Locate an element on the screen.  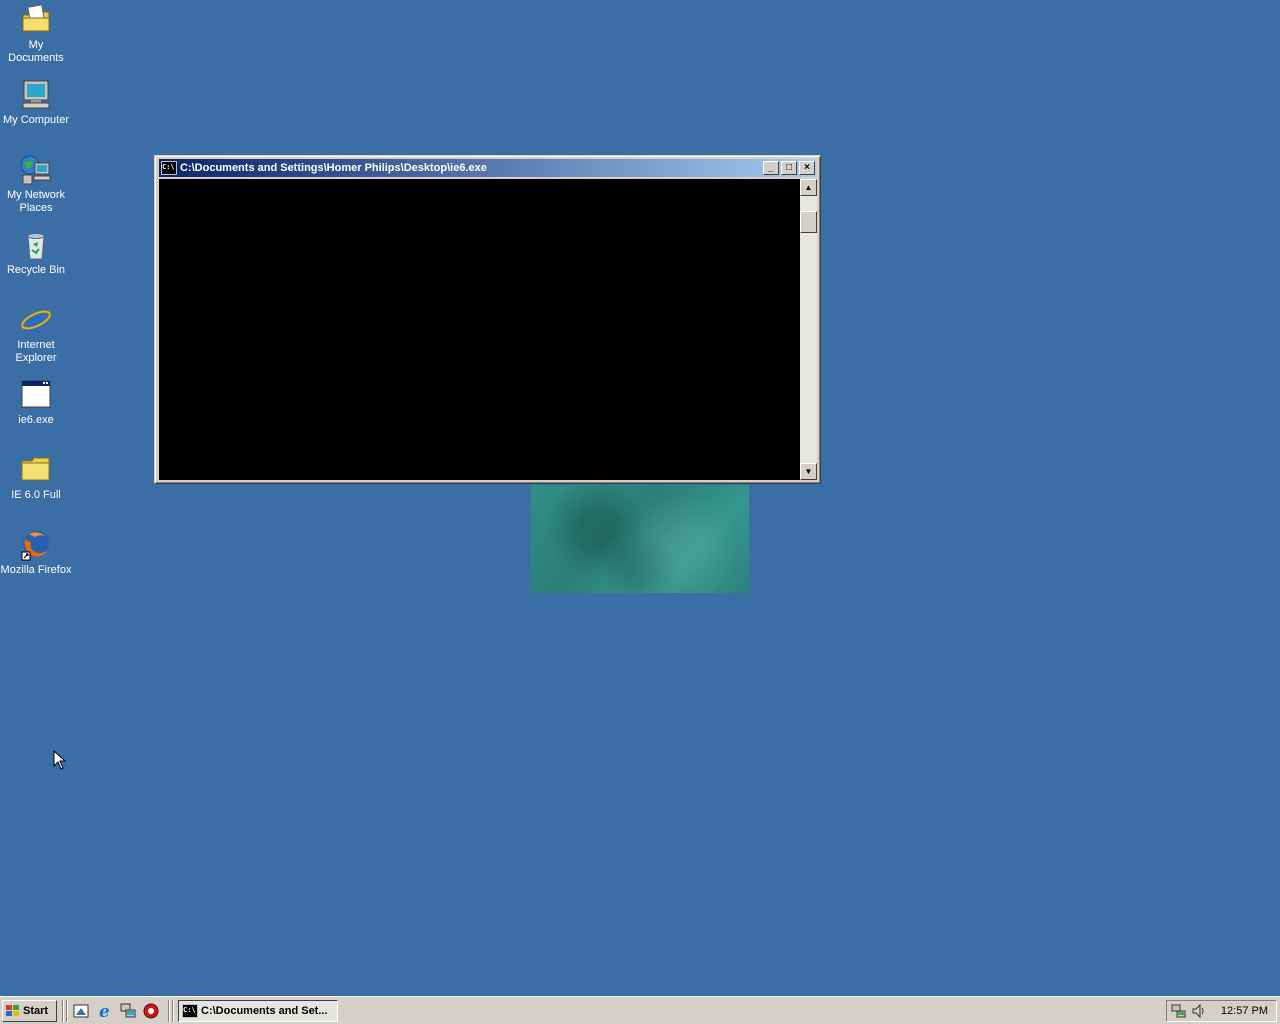
vertical-scrollbar: ▲ ▼ is located at coordinates (808, 329).